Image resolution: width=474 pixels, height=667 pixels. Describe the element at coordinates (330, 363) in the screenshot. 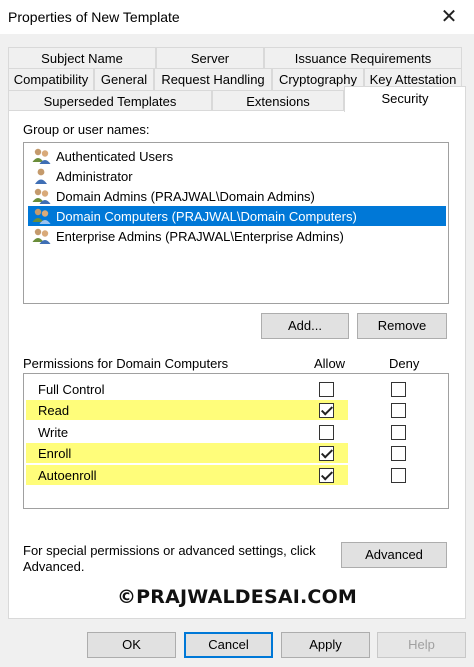

I see `allow-header: Allow` at that location.